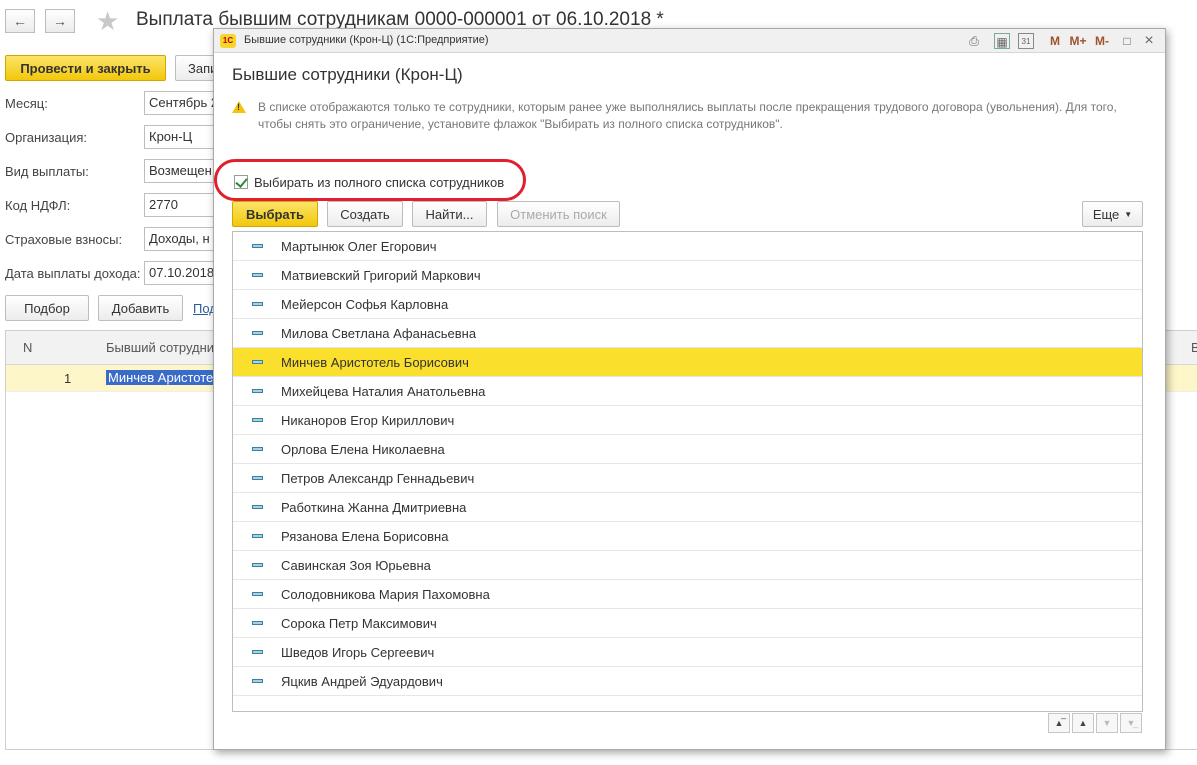 The height and width of the screenshot is (765, 1197). I want to click on list-item: Яцкив Андрей Эдуардович, so click(687, 681).